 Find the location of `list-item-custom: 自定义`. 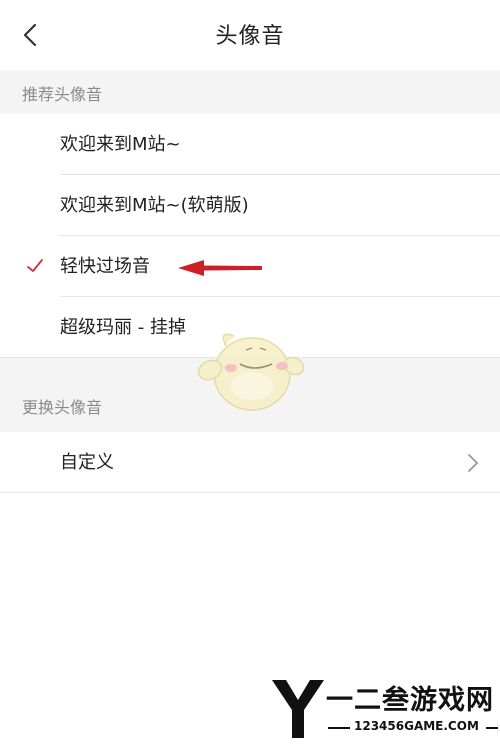

list-item-custom: 自定义 is located at coordinates (250, 462).